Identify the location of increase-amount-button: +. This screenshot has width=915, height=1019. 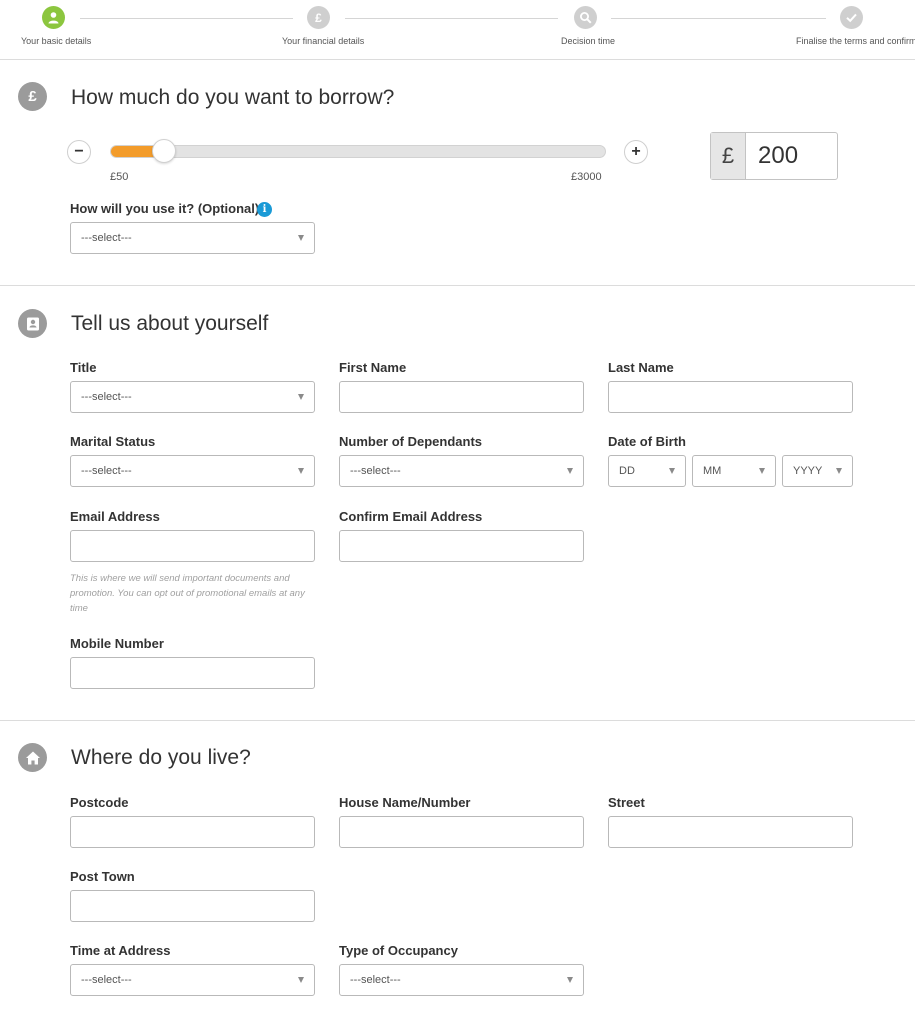
(636, 152).